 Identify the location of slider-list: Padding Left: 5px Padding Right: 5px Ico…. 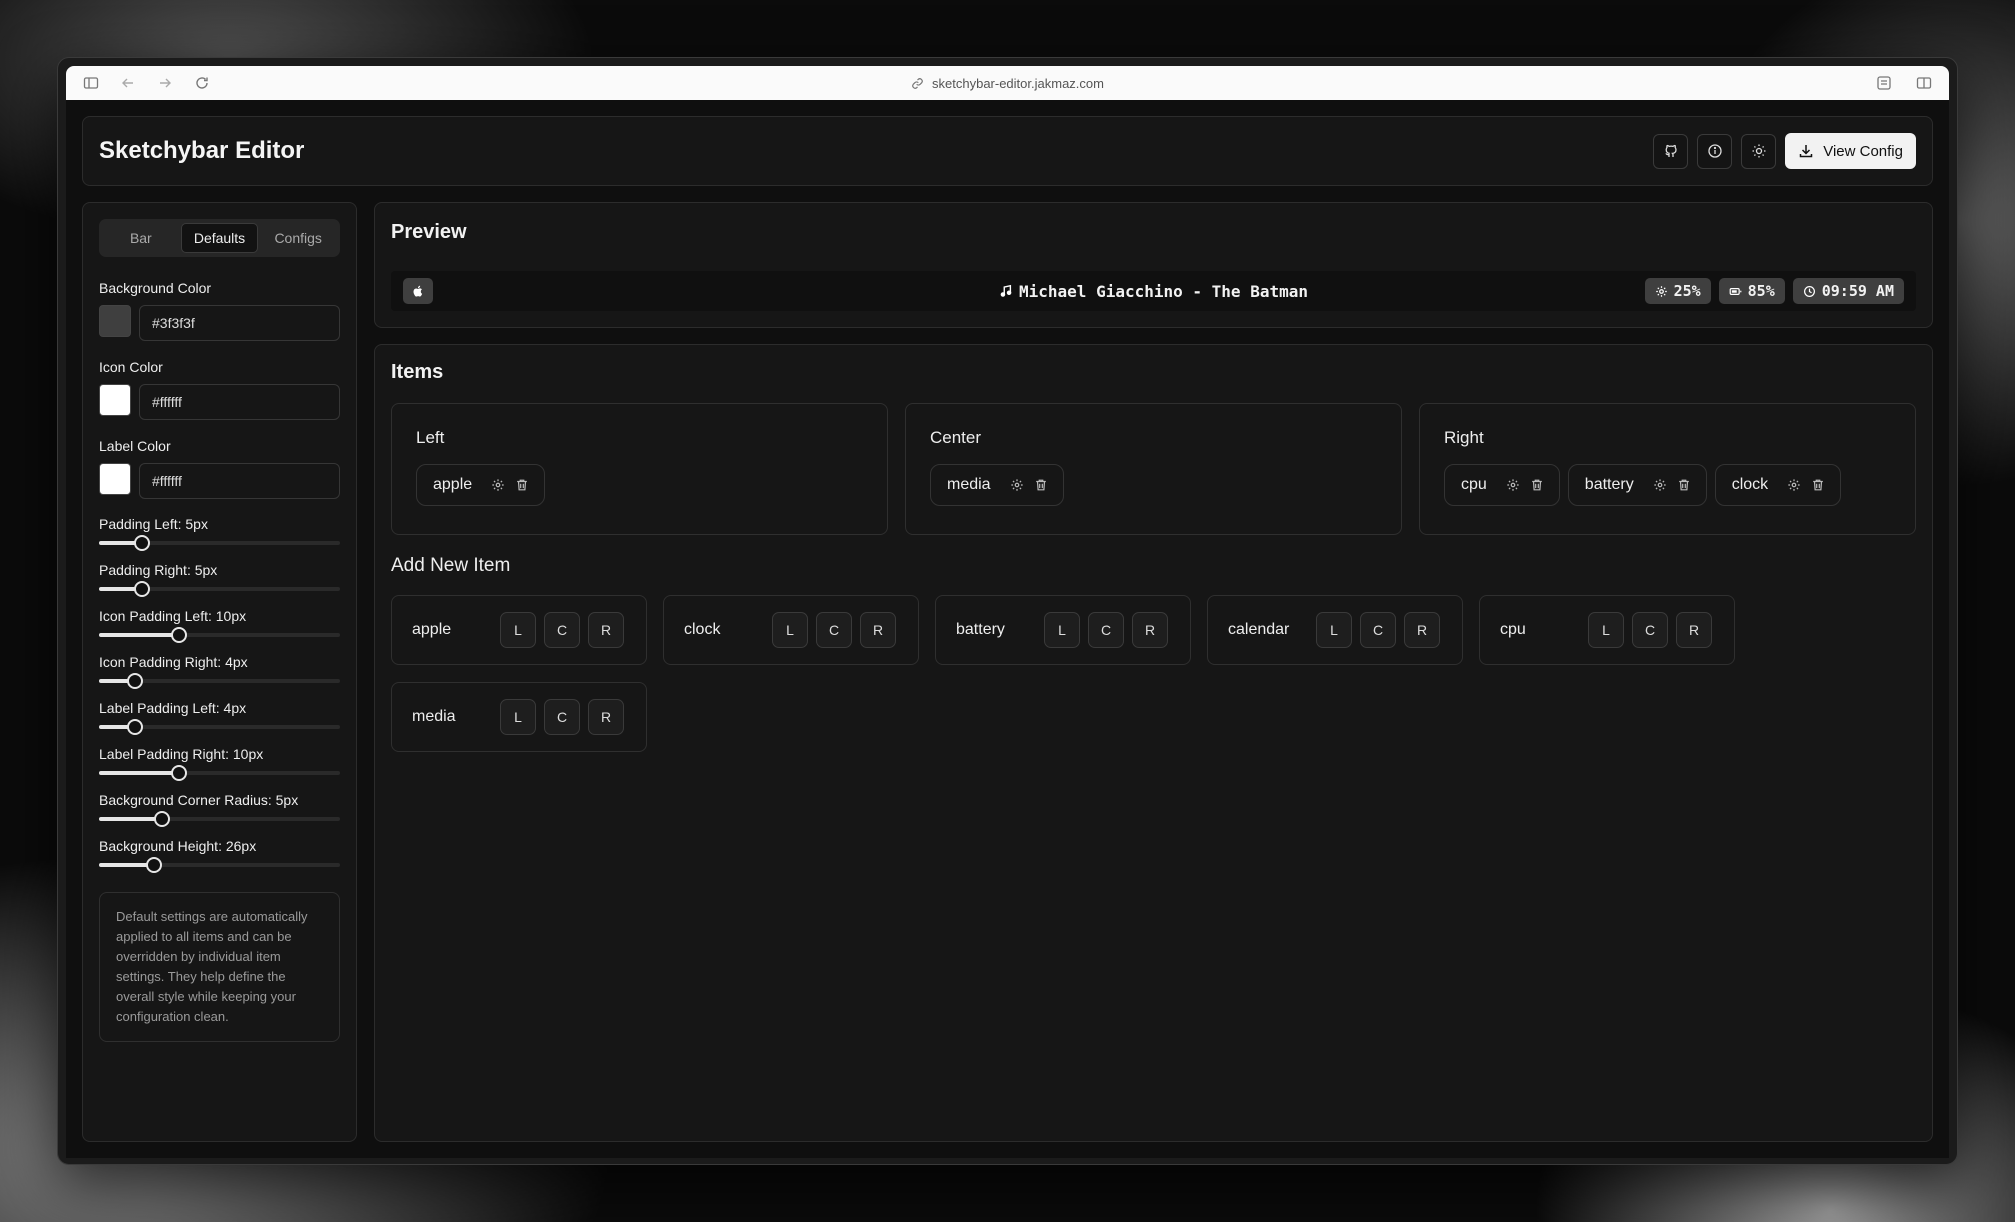
(219, 694).